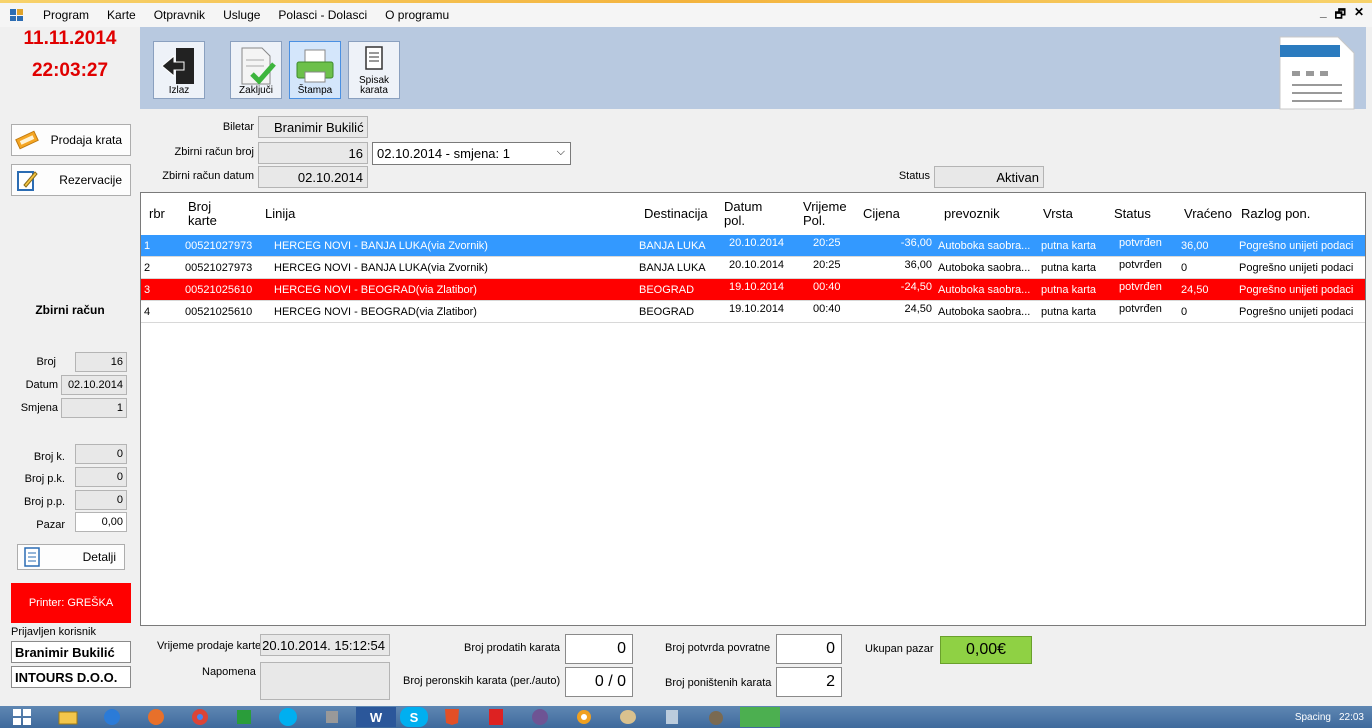  What do you see at coordinates (374, 58) in the screenshot?
I see `list-document-icon` at bounding box center [374, 58].